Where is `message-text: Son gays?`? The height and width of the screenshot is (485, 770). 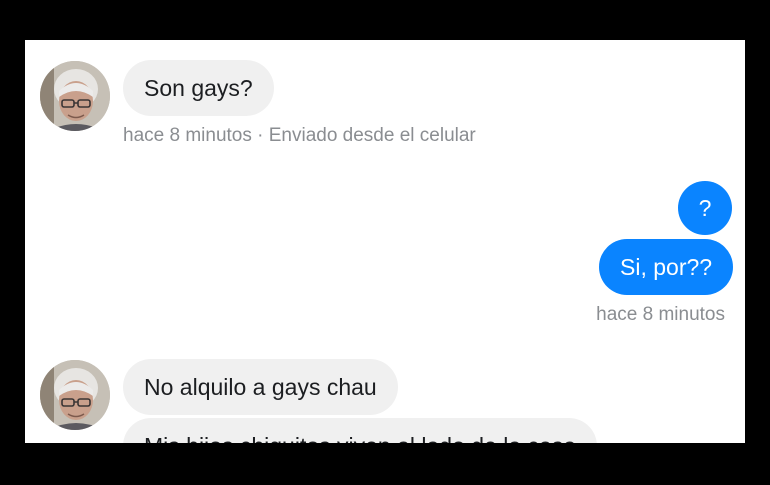 message-text: Son gays? is located at coordinates (198, 88).